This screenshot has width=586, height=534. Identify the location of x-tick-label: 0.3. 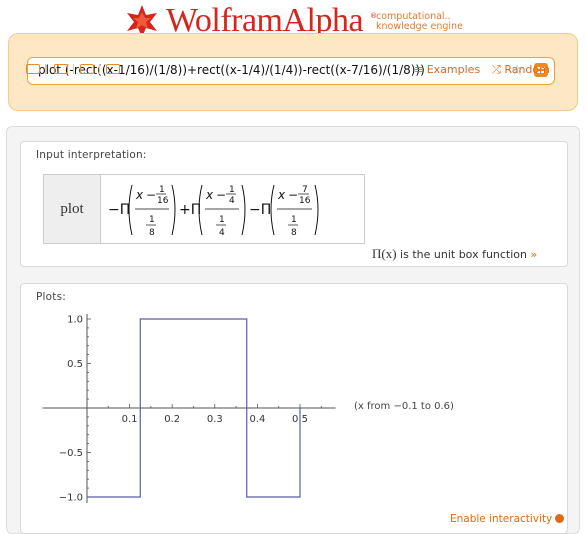
(215, 419).